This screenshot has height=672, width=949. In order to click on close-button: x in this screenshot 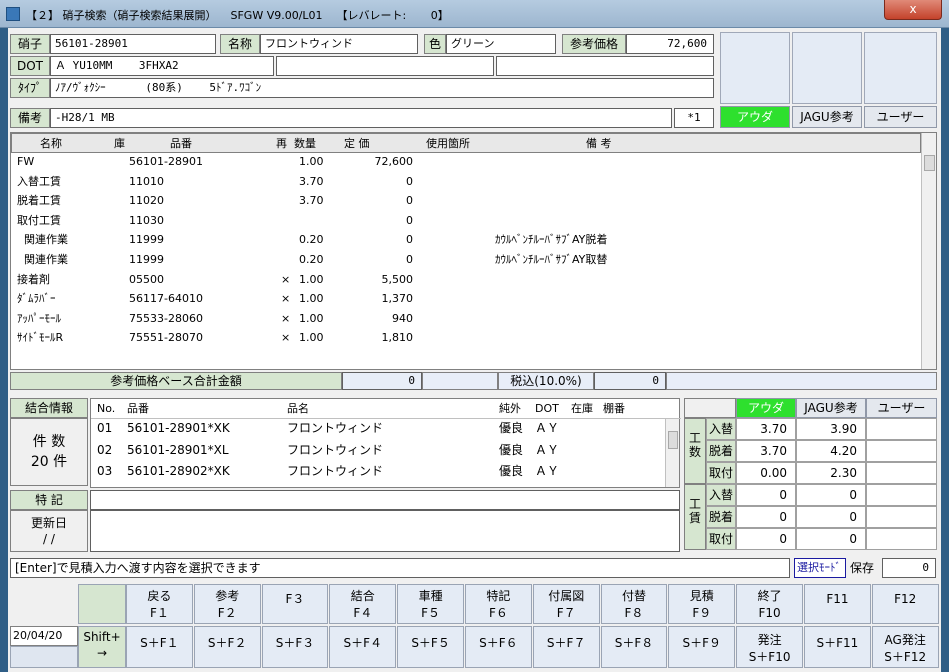, I will do `click(913, 10)`.